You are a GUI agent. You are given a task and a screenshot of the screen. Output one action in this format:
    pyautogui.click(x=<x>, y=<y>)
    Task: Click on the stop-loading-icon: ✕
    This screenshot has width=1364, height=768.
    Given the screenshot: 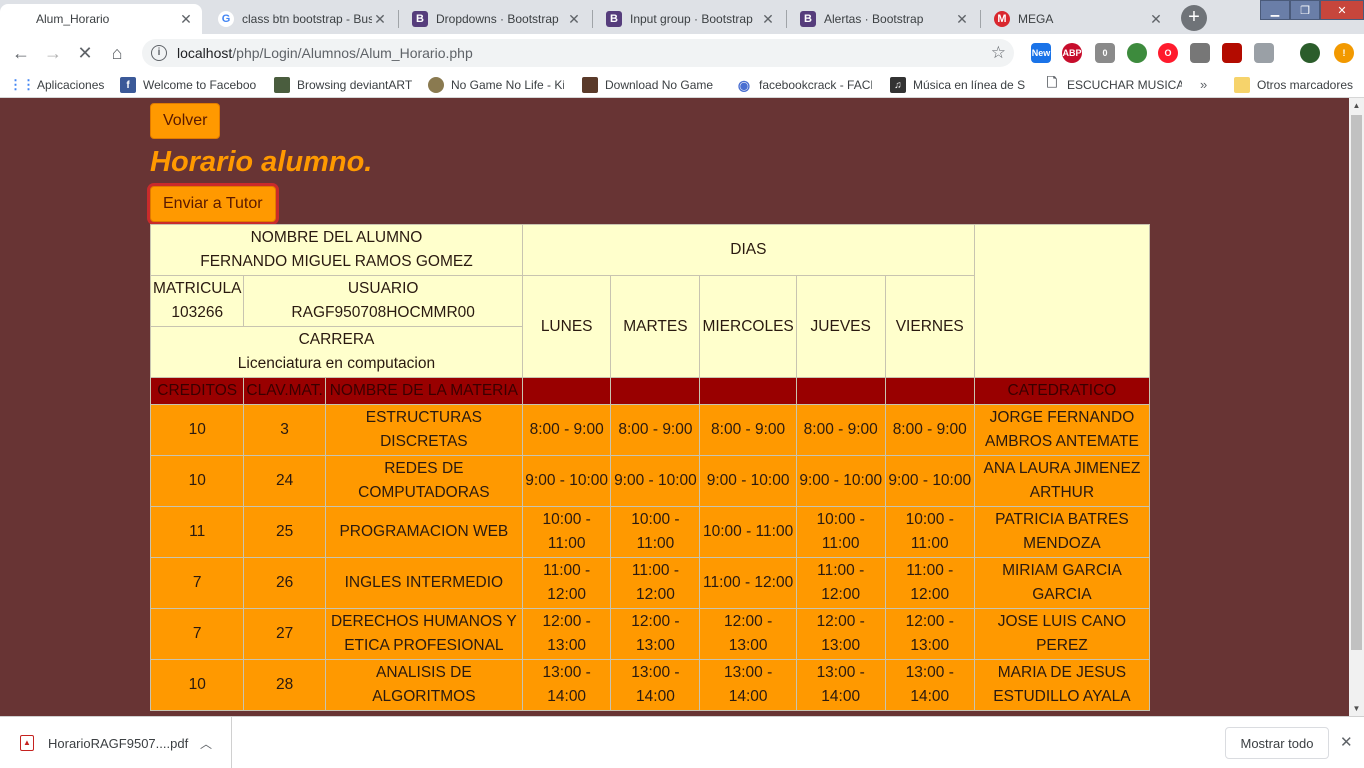 What is the action you would take?
    pyautogui.click(x=85, y=53)
    